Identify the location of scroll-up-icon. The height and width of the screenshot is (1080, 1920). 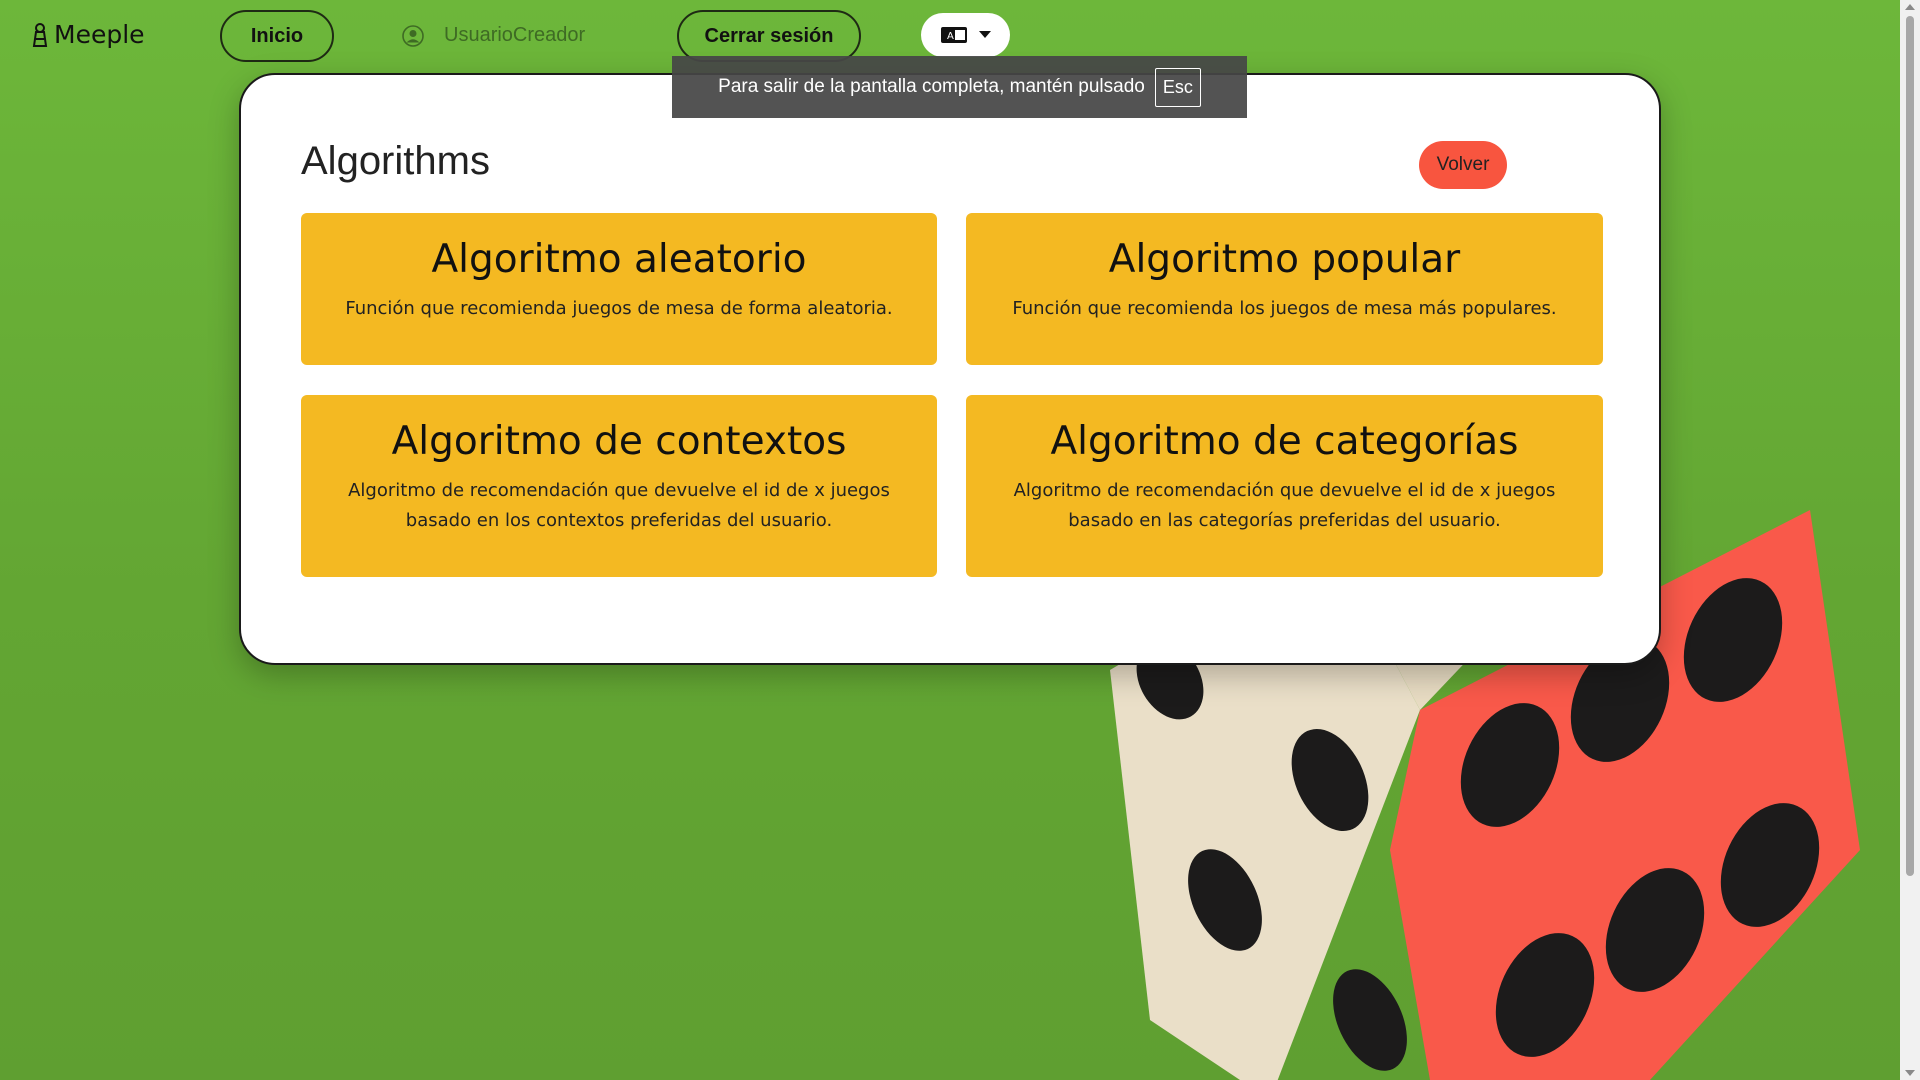
(1910, 7).